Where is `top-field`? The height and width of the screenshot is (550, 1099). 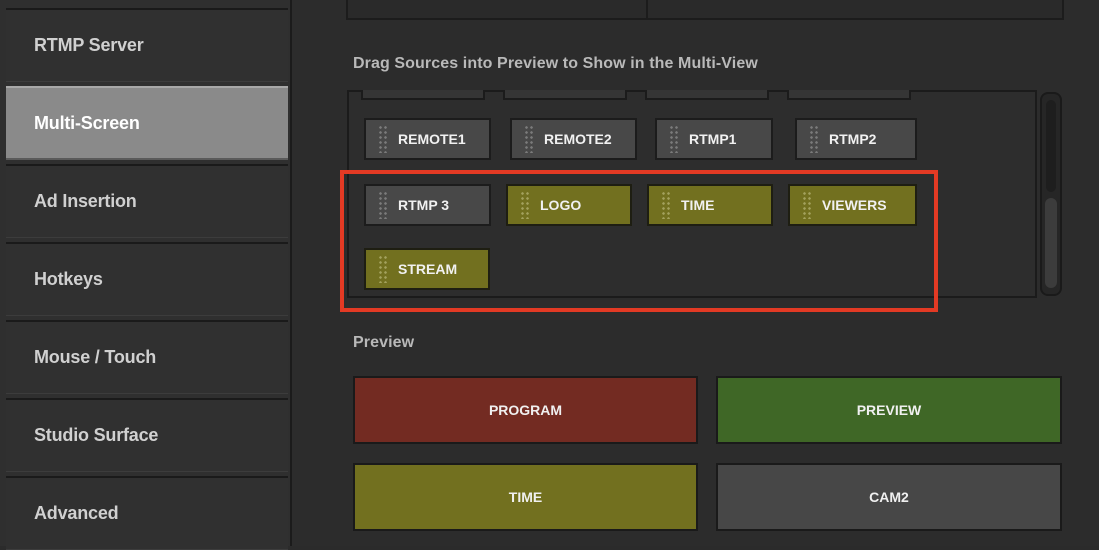
top-field is located at coordinates (705, 10).